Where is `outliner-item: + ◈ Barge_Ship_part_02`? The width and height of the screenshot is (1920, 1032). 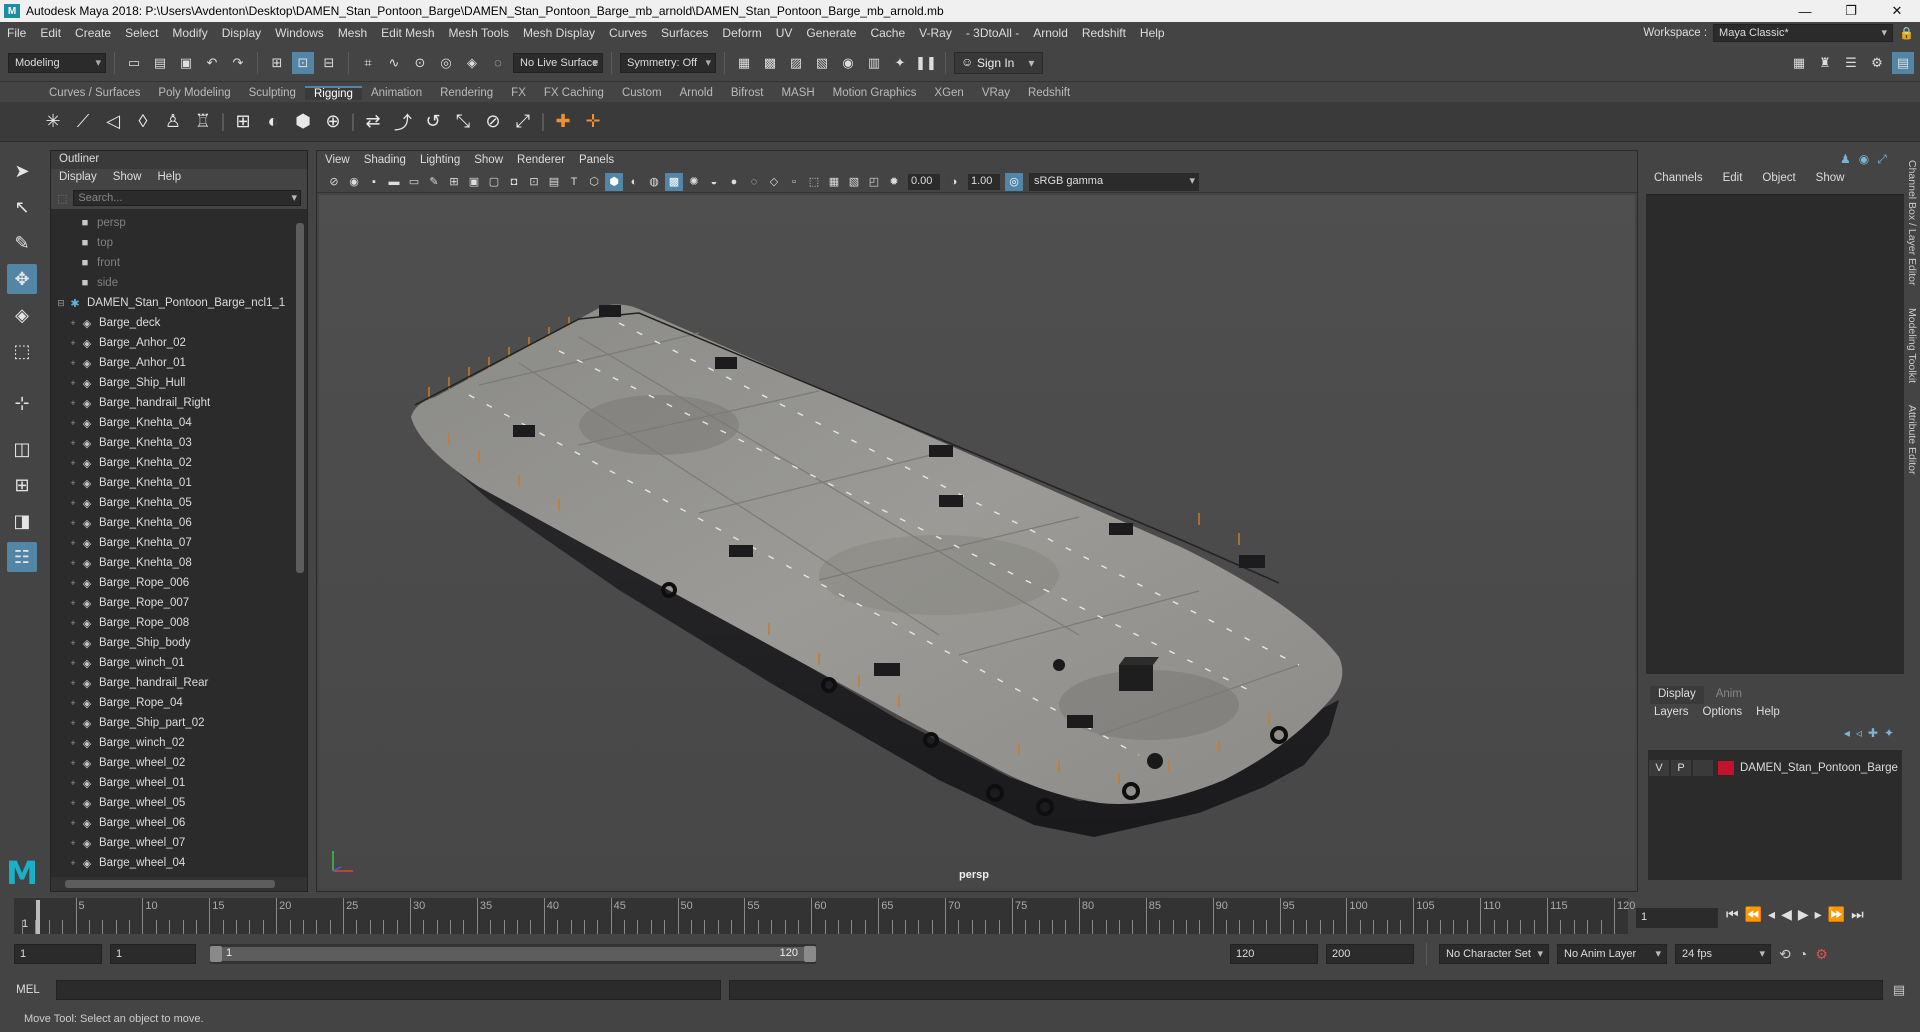 outliner-item: + ◈ Barge_Ship_part_02 is located at coordinates (173, 723).